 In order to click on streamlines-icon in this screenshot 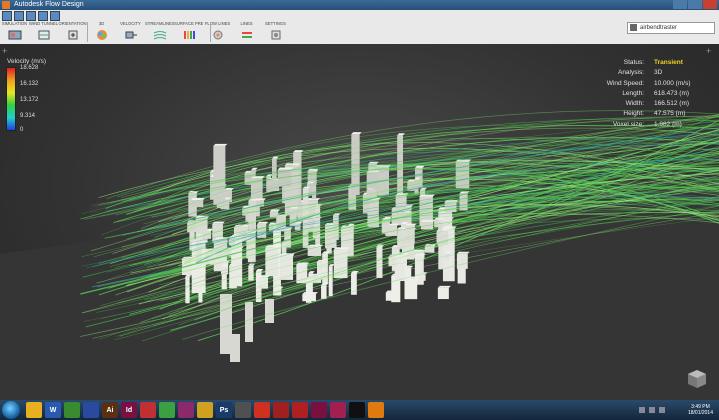, I will do `click(159, 35)`.